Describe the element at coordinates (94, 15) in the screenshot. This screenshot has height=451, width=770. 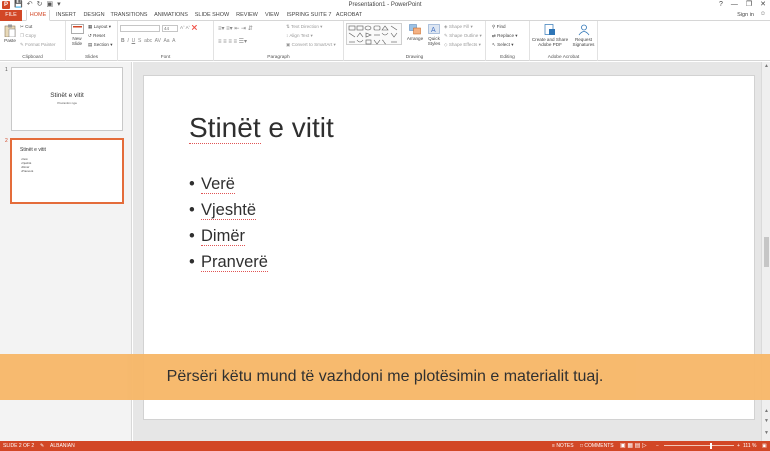
I see `tab-design: DESIGN` at that location.